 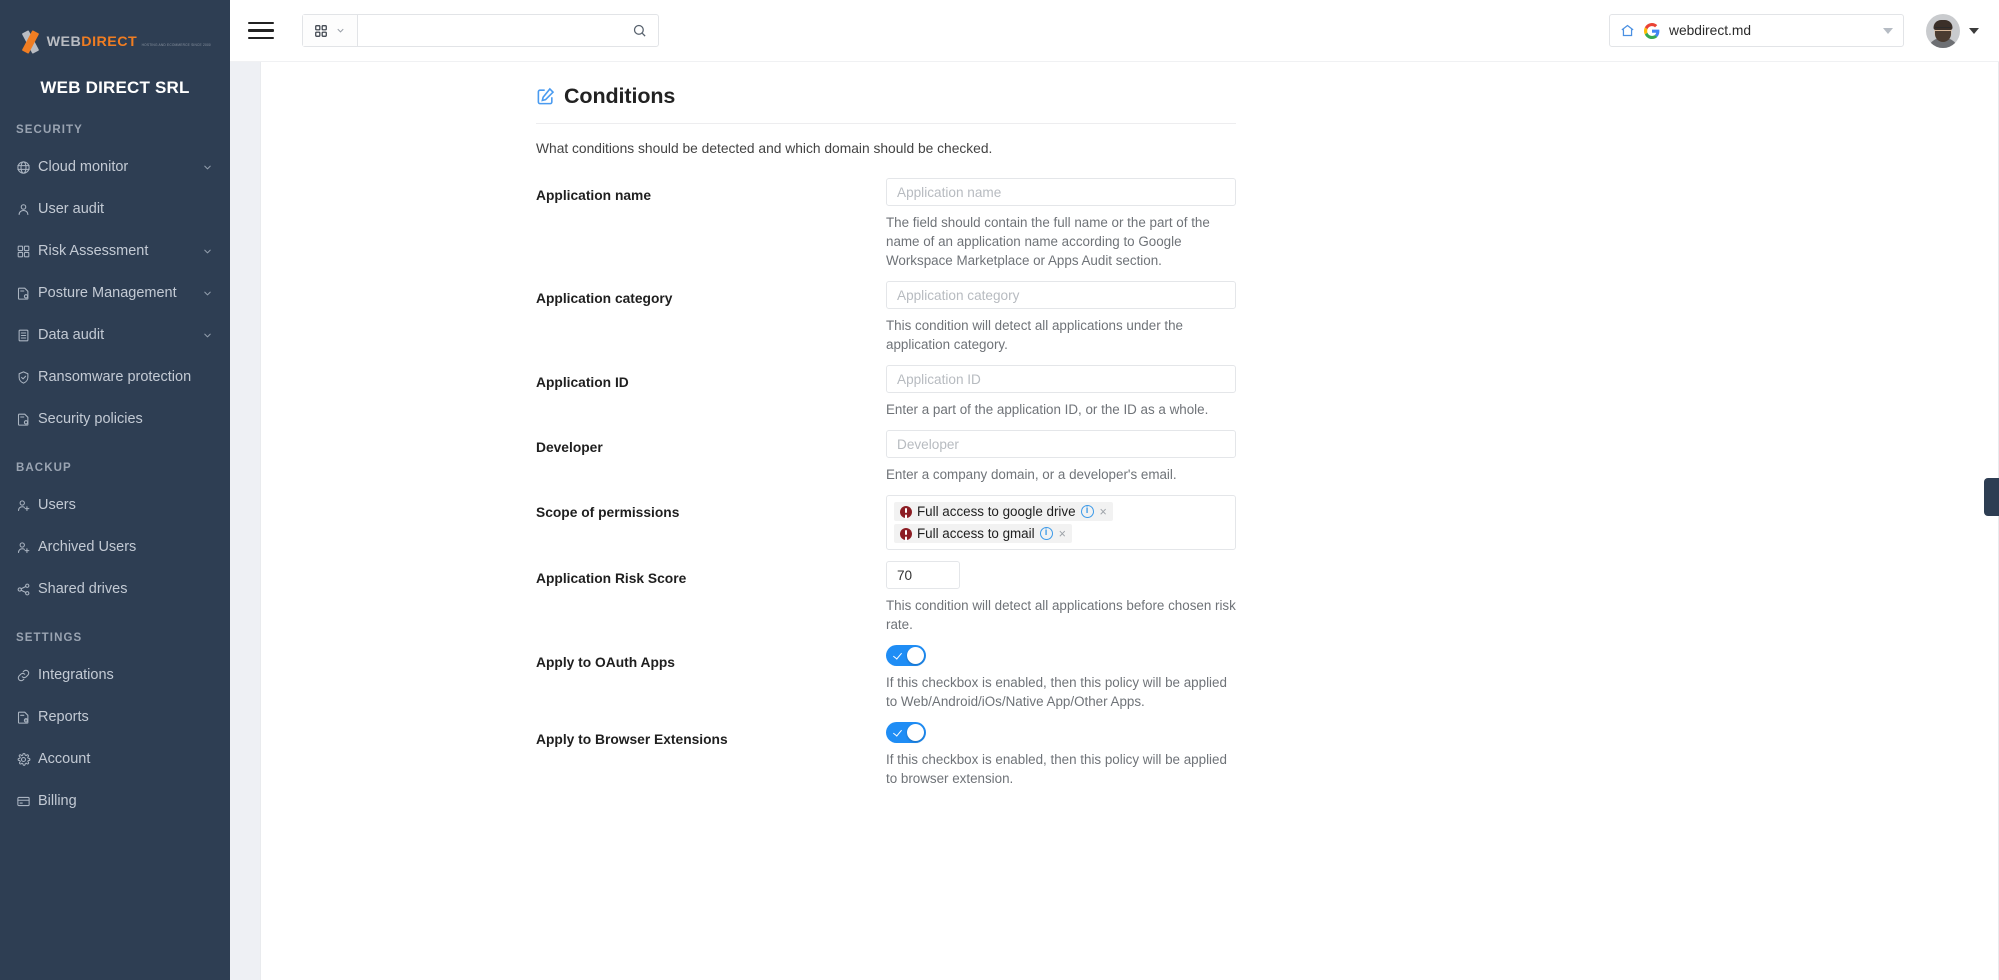 What do you see at coordinates (1061, 192) in the screenshot?
I see `input-application-name` at bounding box center [1061, 192].